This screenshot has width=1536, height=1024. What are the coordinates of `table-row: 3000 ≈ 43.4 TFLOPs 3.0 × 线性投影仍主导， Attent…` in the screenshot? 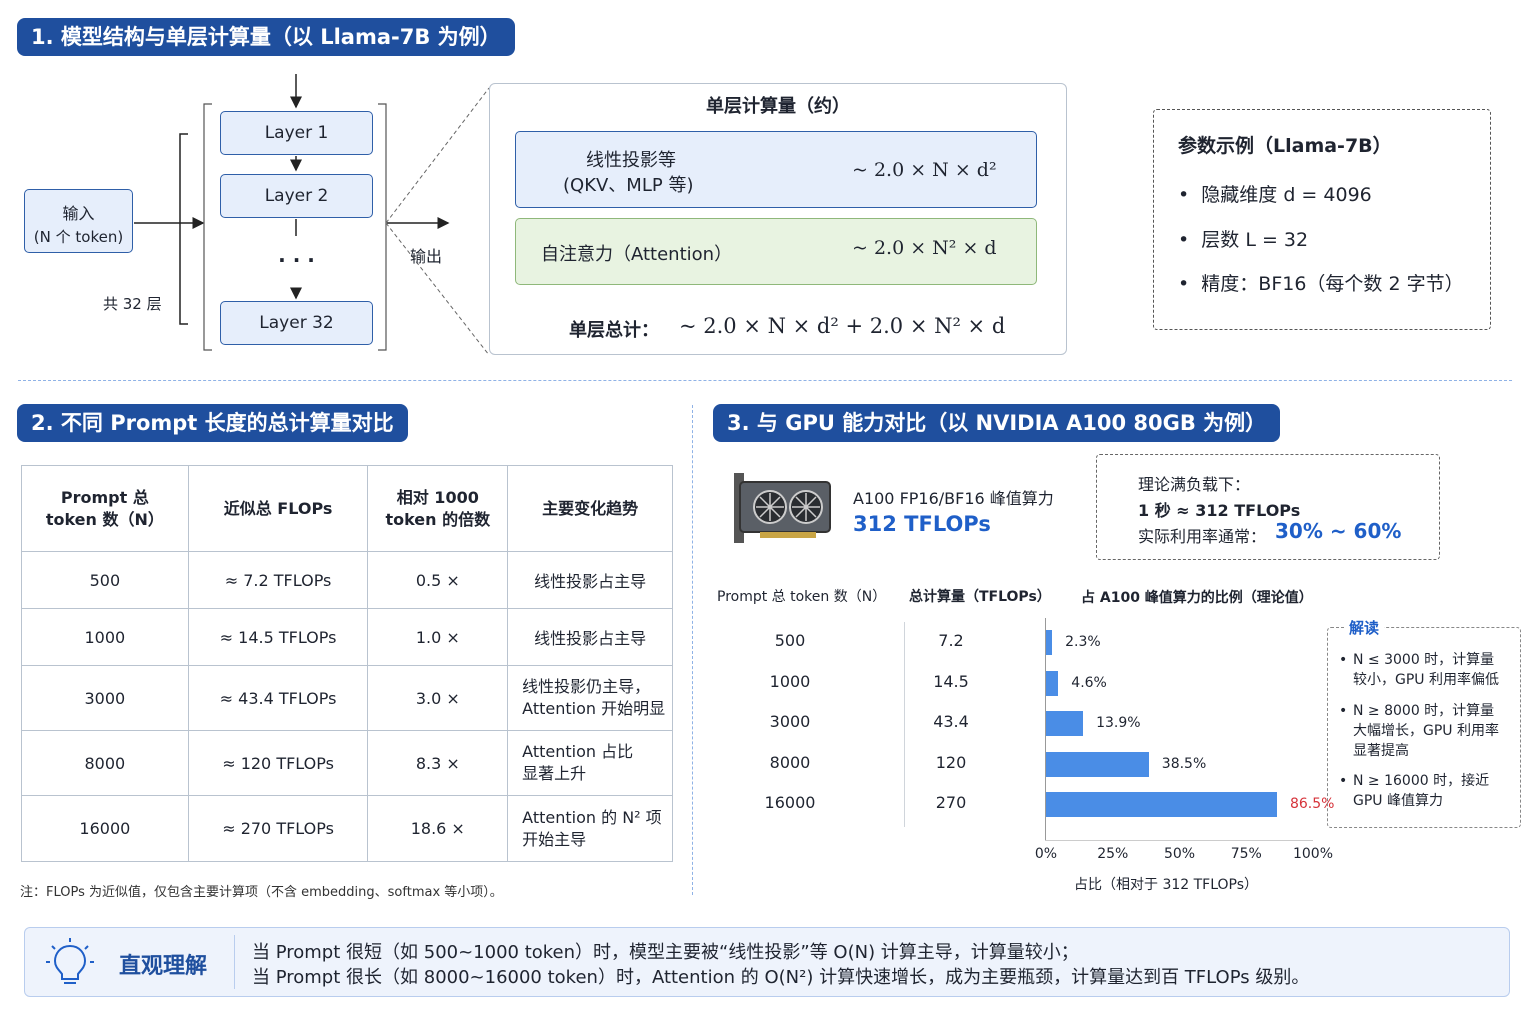 It's located at (347, 698).